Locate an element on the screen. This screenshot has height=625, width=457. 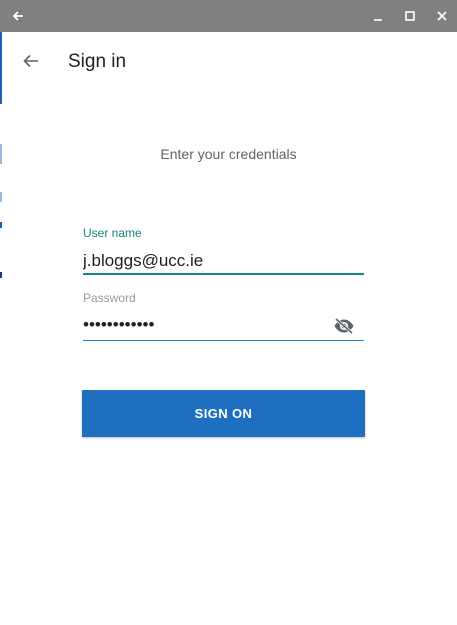
eye-off-icon is located at coordinates (344, 326).